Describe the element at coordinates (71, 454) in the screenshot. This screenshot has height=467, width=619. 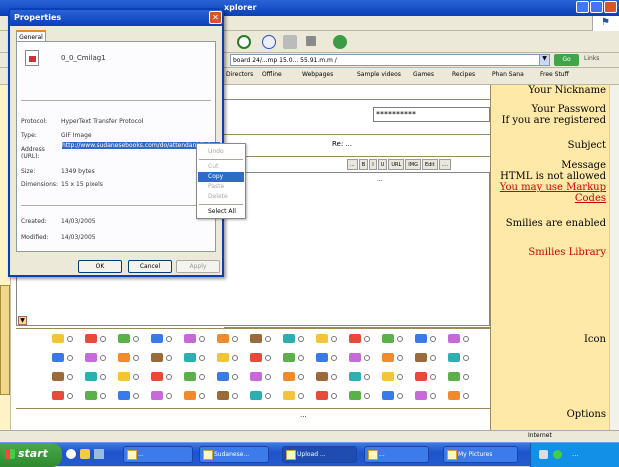
I see `ie-quicklaunch-icon` at that location.